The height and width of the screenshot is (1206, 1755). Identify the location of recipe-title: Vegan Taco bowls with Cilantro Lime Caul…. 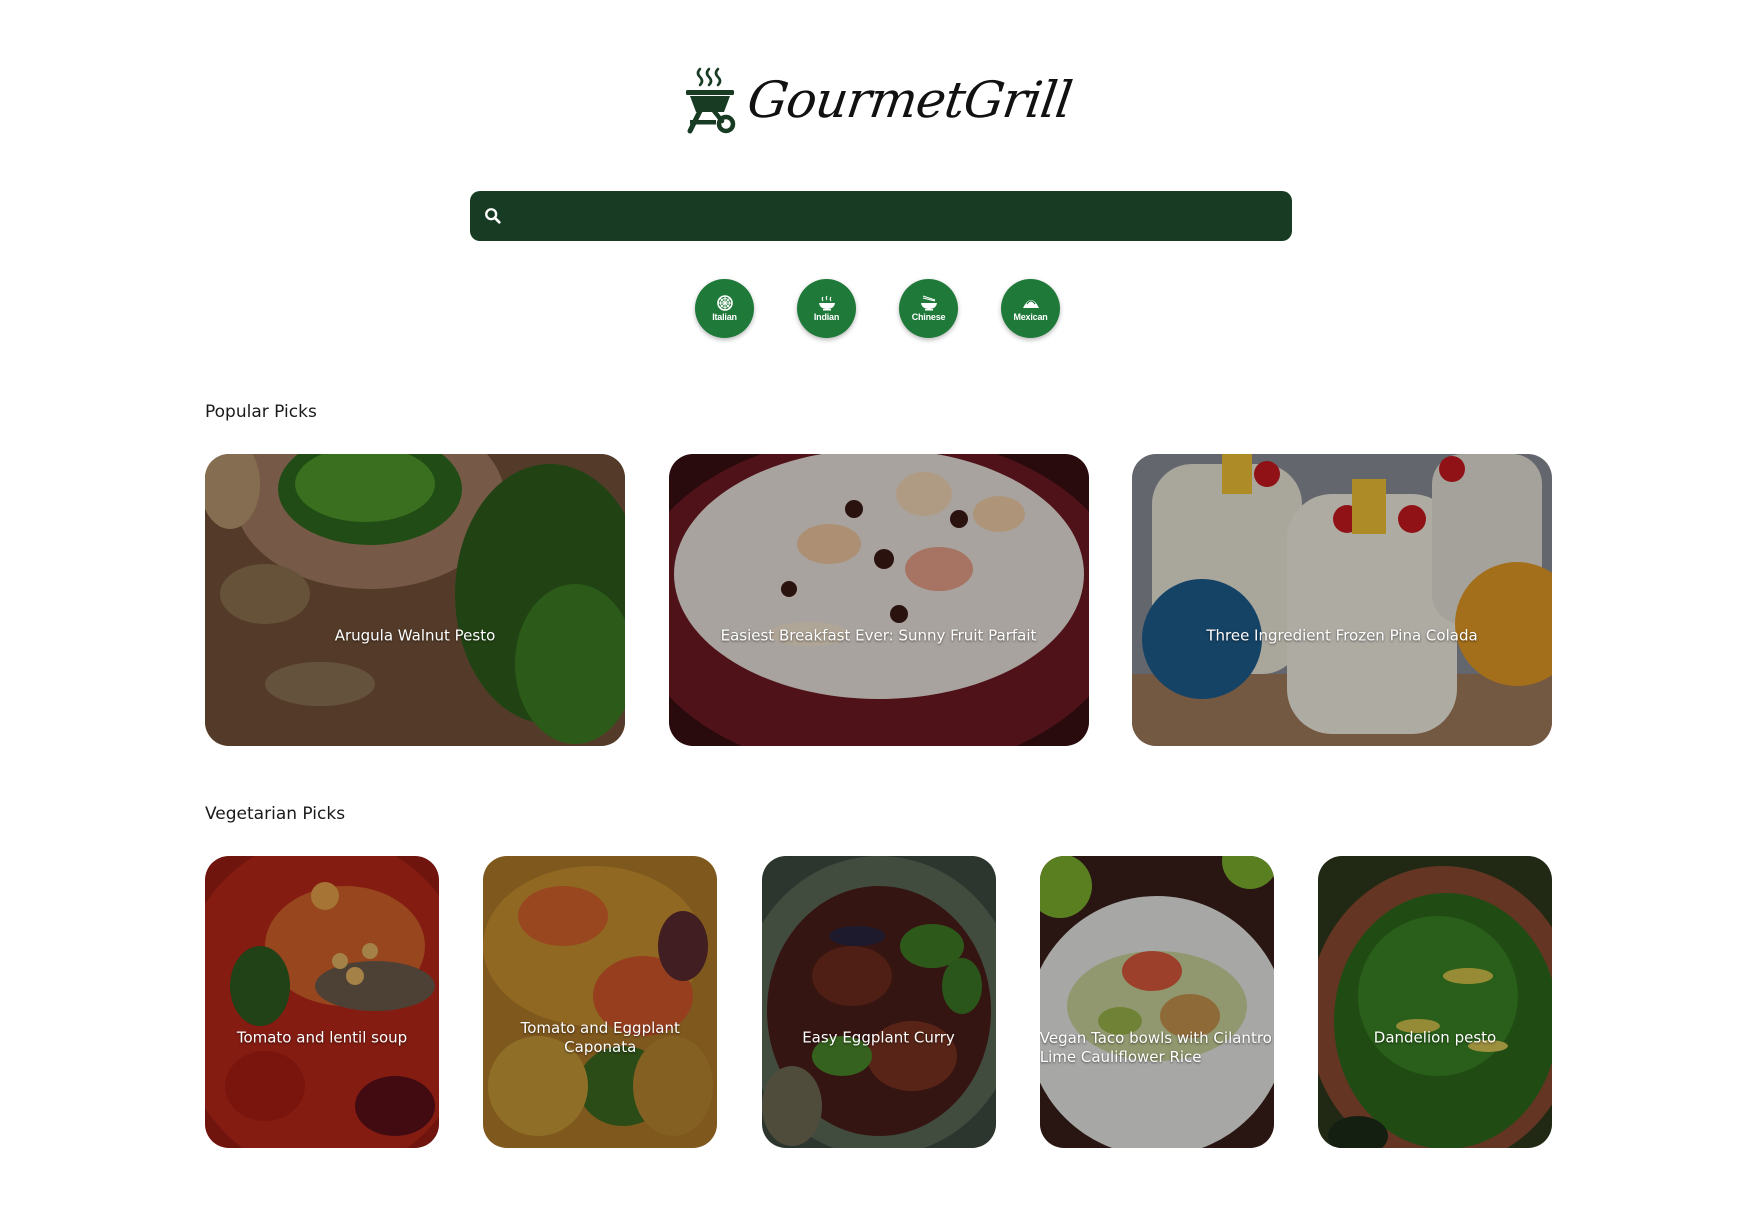
(1155, 1047).